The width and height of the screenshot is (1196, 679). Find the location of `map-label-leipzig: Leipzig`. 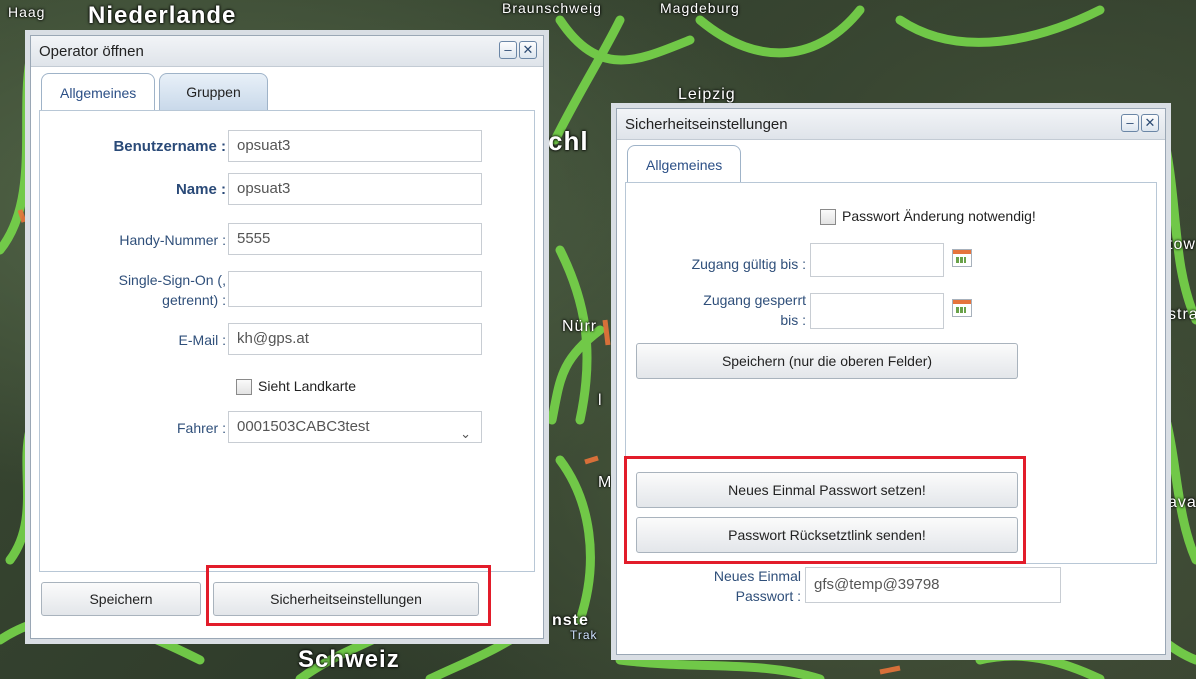

map-label-leipzig: Leipzig is located at coordinates (707, 94).